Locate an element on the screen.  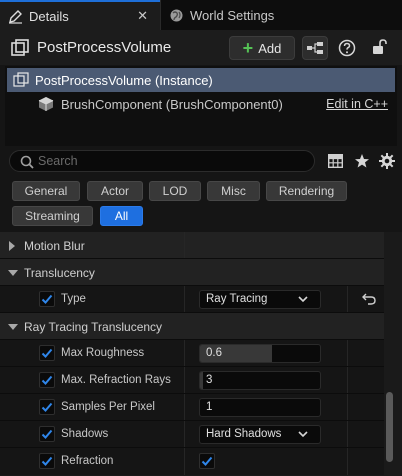
details-header: PostProcessVolume + Add is located at coordinates (201, 47).